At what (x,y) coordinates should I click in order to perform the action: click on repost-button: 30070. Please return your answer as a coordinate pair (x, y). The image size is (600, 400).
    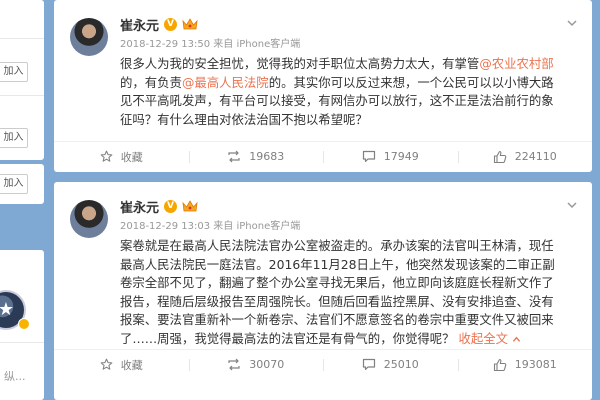
    Looking at the image, I should click on (256, 364).